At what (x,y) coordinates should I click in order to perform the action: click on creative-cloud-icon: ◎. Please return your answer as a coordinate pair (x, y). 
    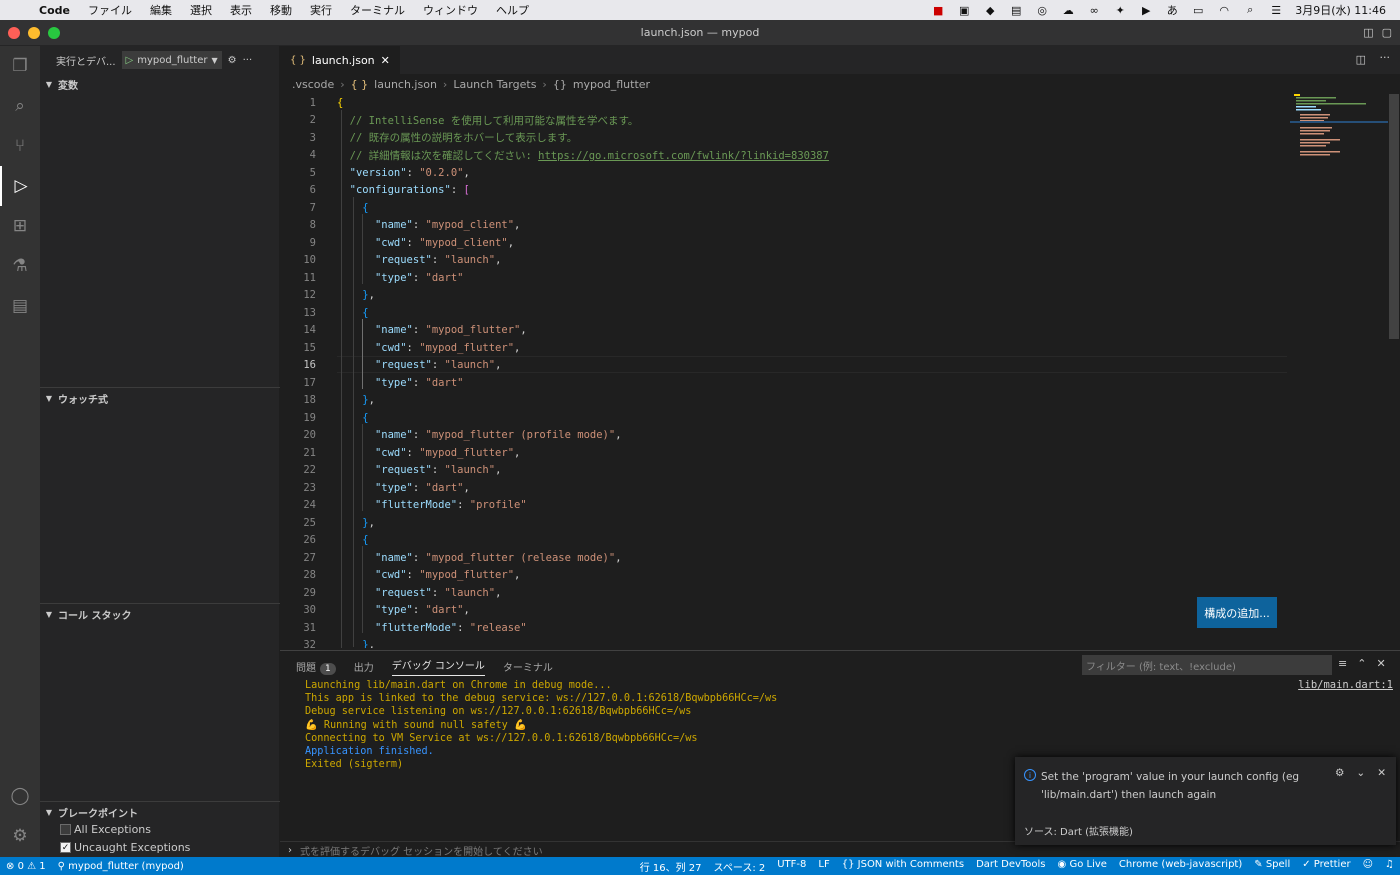
    Looking at the image, I should click on (1042, 10).